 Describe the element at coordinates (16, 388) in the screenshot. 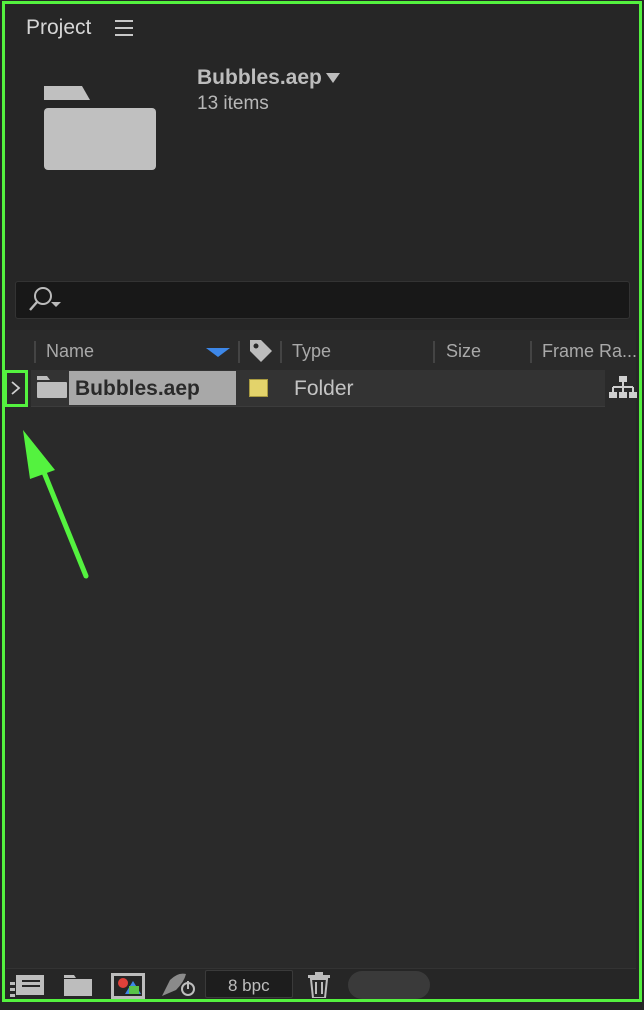

I see `chevron-right-icon` at that location.